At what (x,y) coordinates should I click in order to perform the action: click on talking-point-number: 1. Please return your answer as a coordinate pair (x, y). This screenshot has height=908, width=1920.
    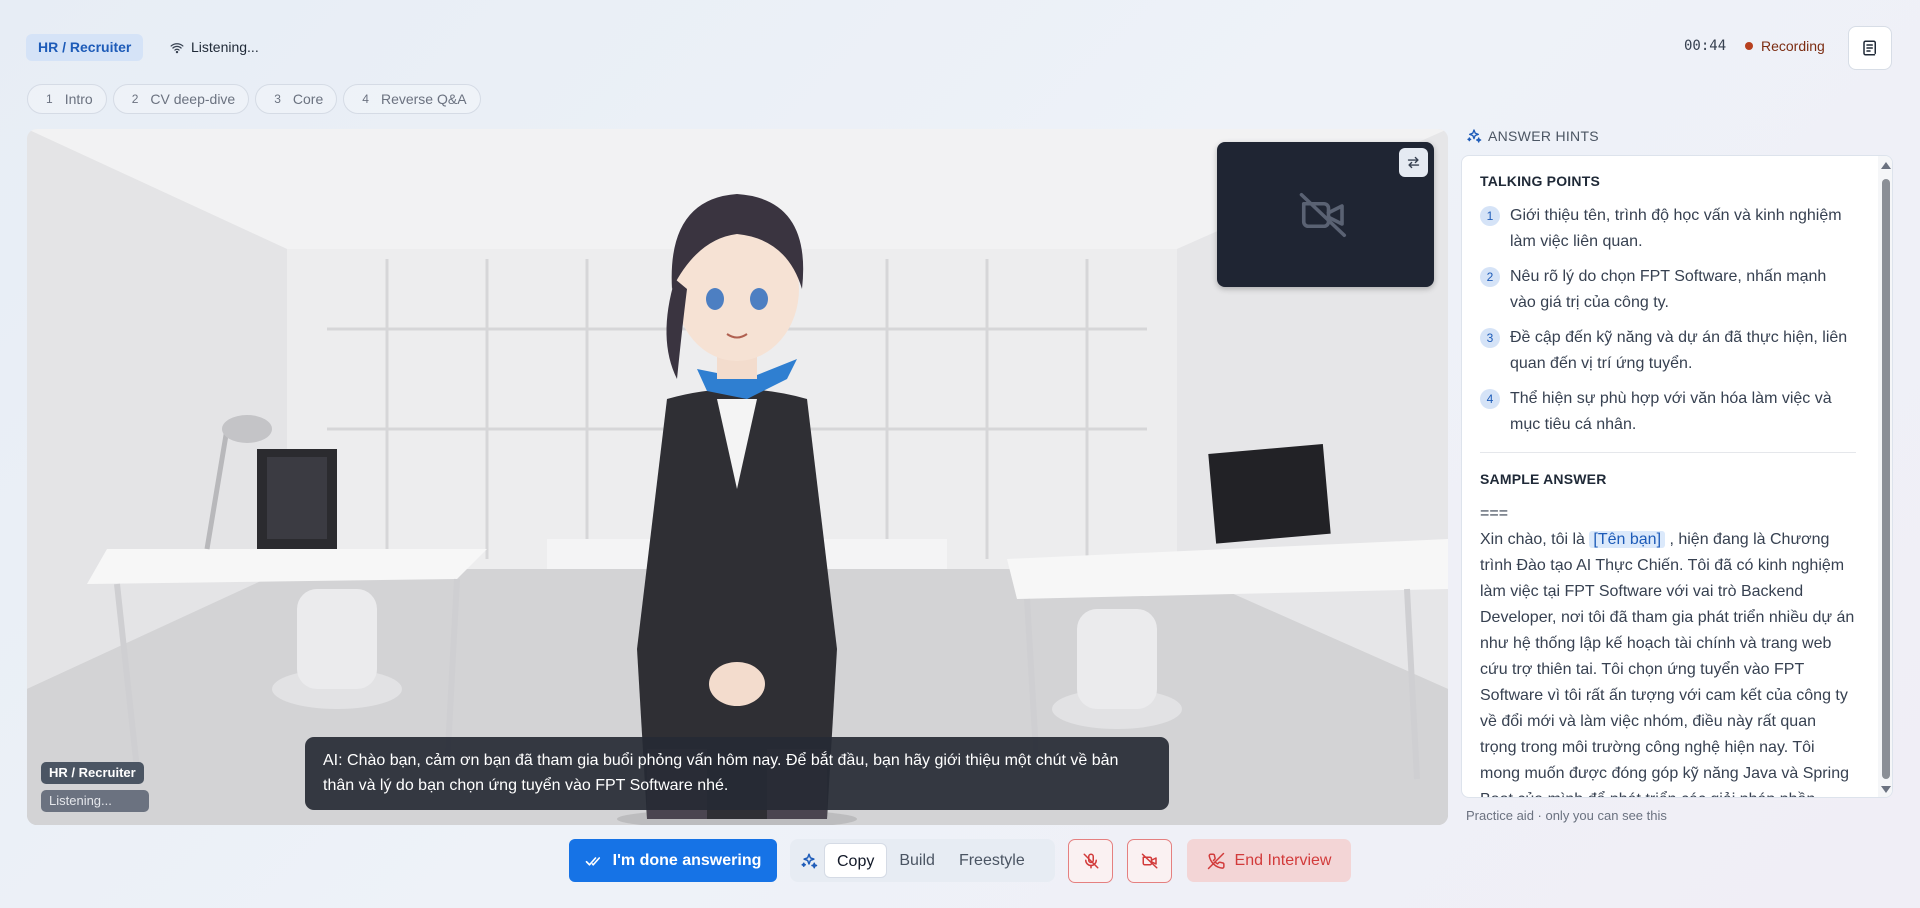
    Looking at the image, I should click on (1490, 216).